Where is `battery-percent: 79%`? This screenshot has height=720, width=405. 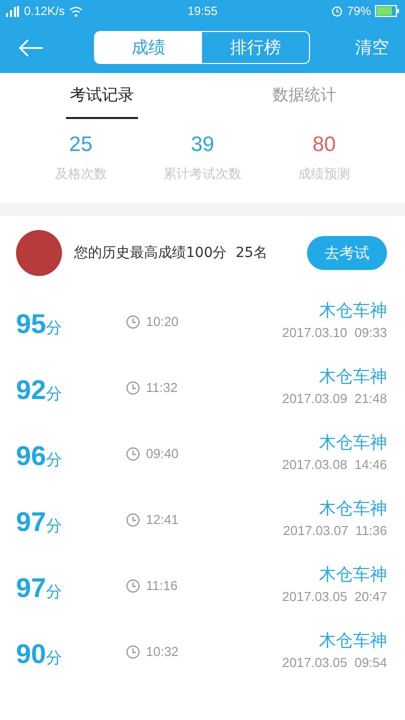 battery-percent: 79% is located at coordinates (358, 11).